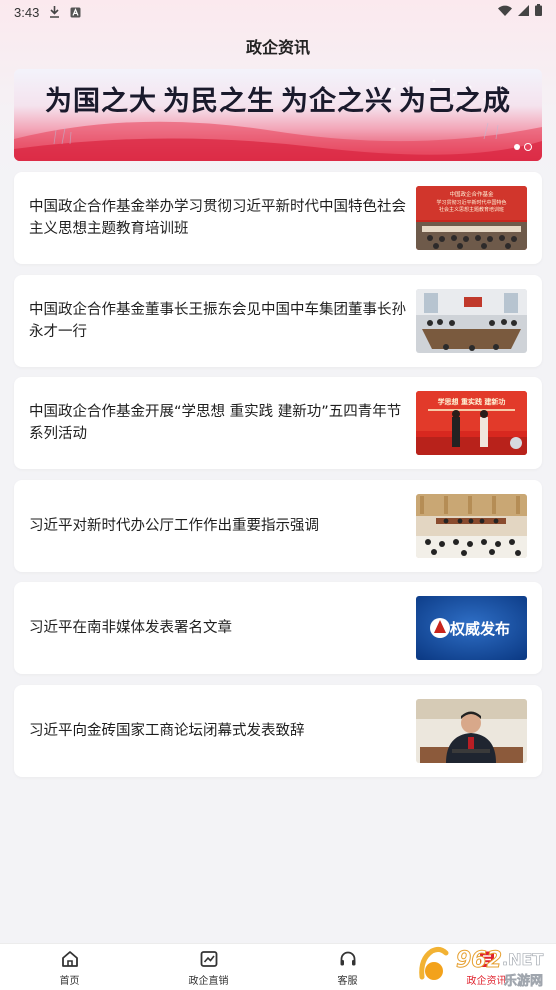  I want to click on news-title: 中国政企合作基金董事长王振东会见中国中车集团董事长孙永才一行, so click(217, 320).